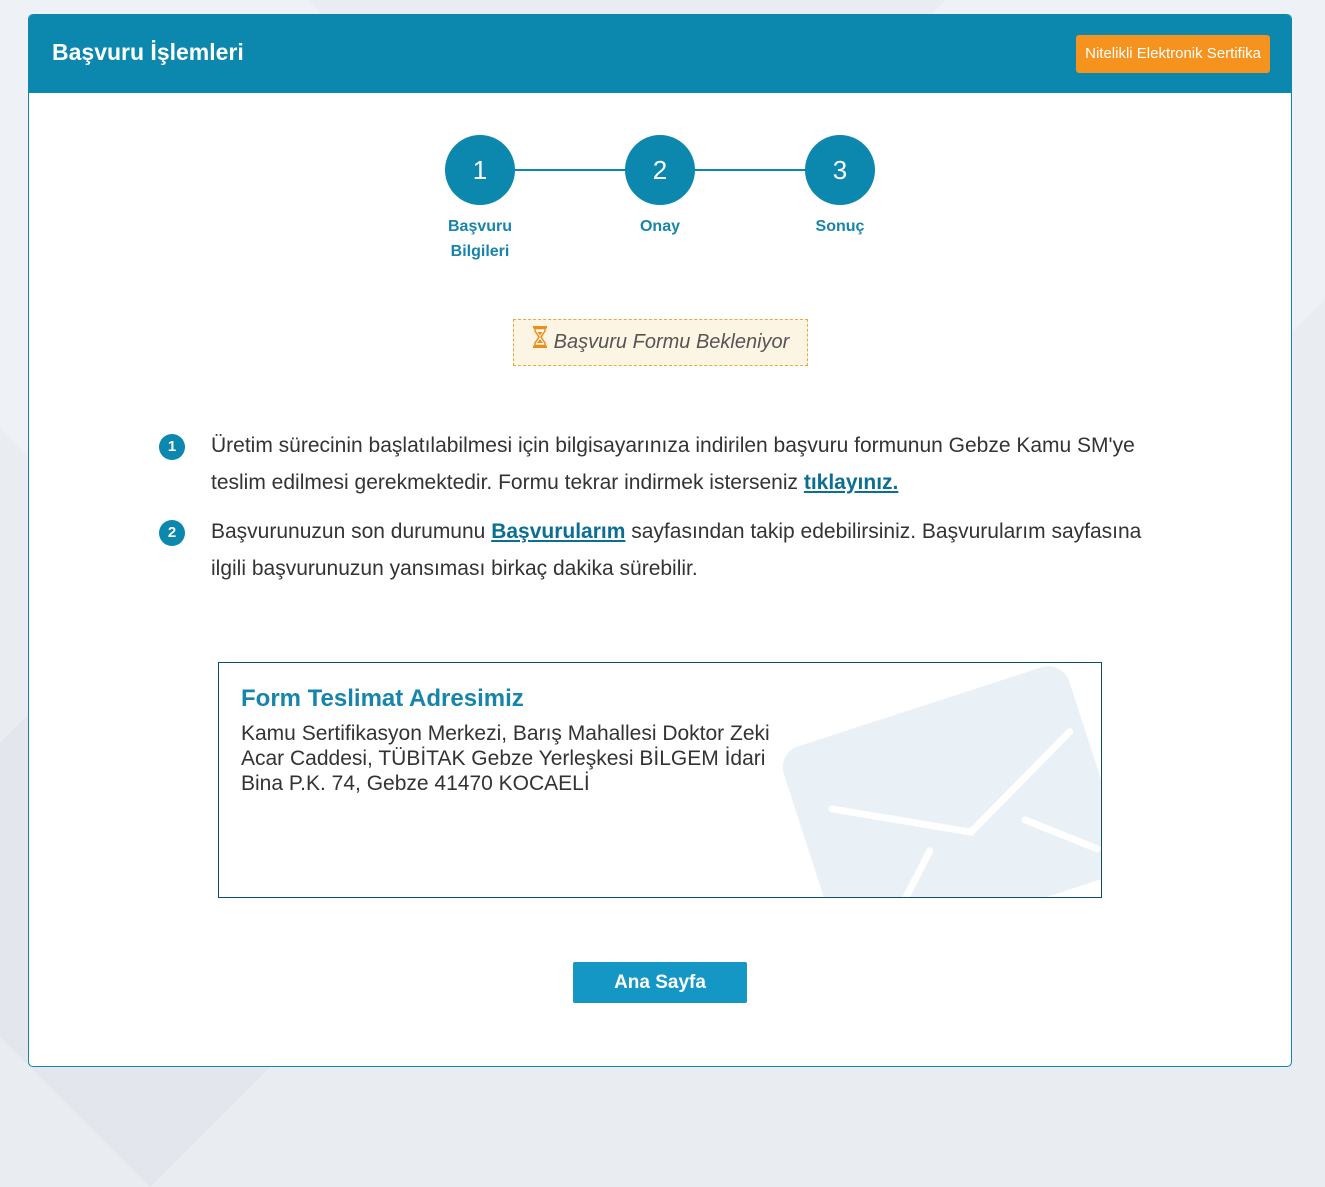 This screenshot has width=1325, height=1187. I want to click on step-label-3: Sonuç, so click(840, 226).